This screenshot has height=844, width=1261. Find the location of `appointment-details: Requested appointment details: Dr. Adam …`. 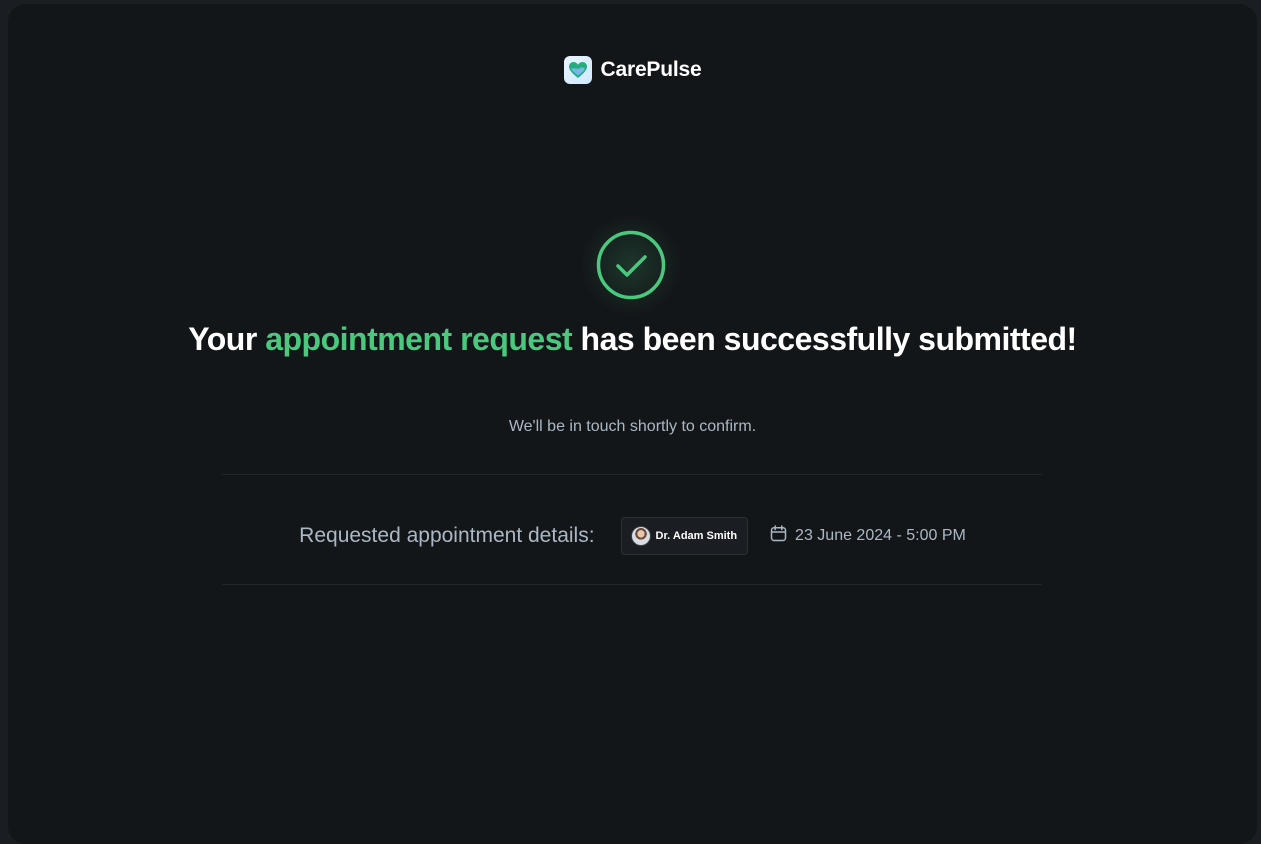

appointment-details: Requested appointment details: Dr. Adam … is located at coordinates (632, 536).